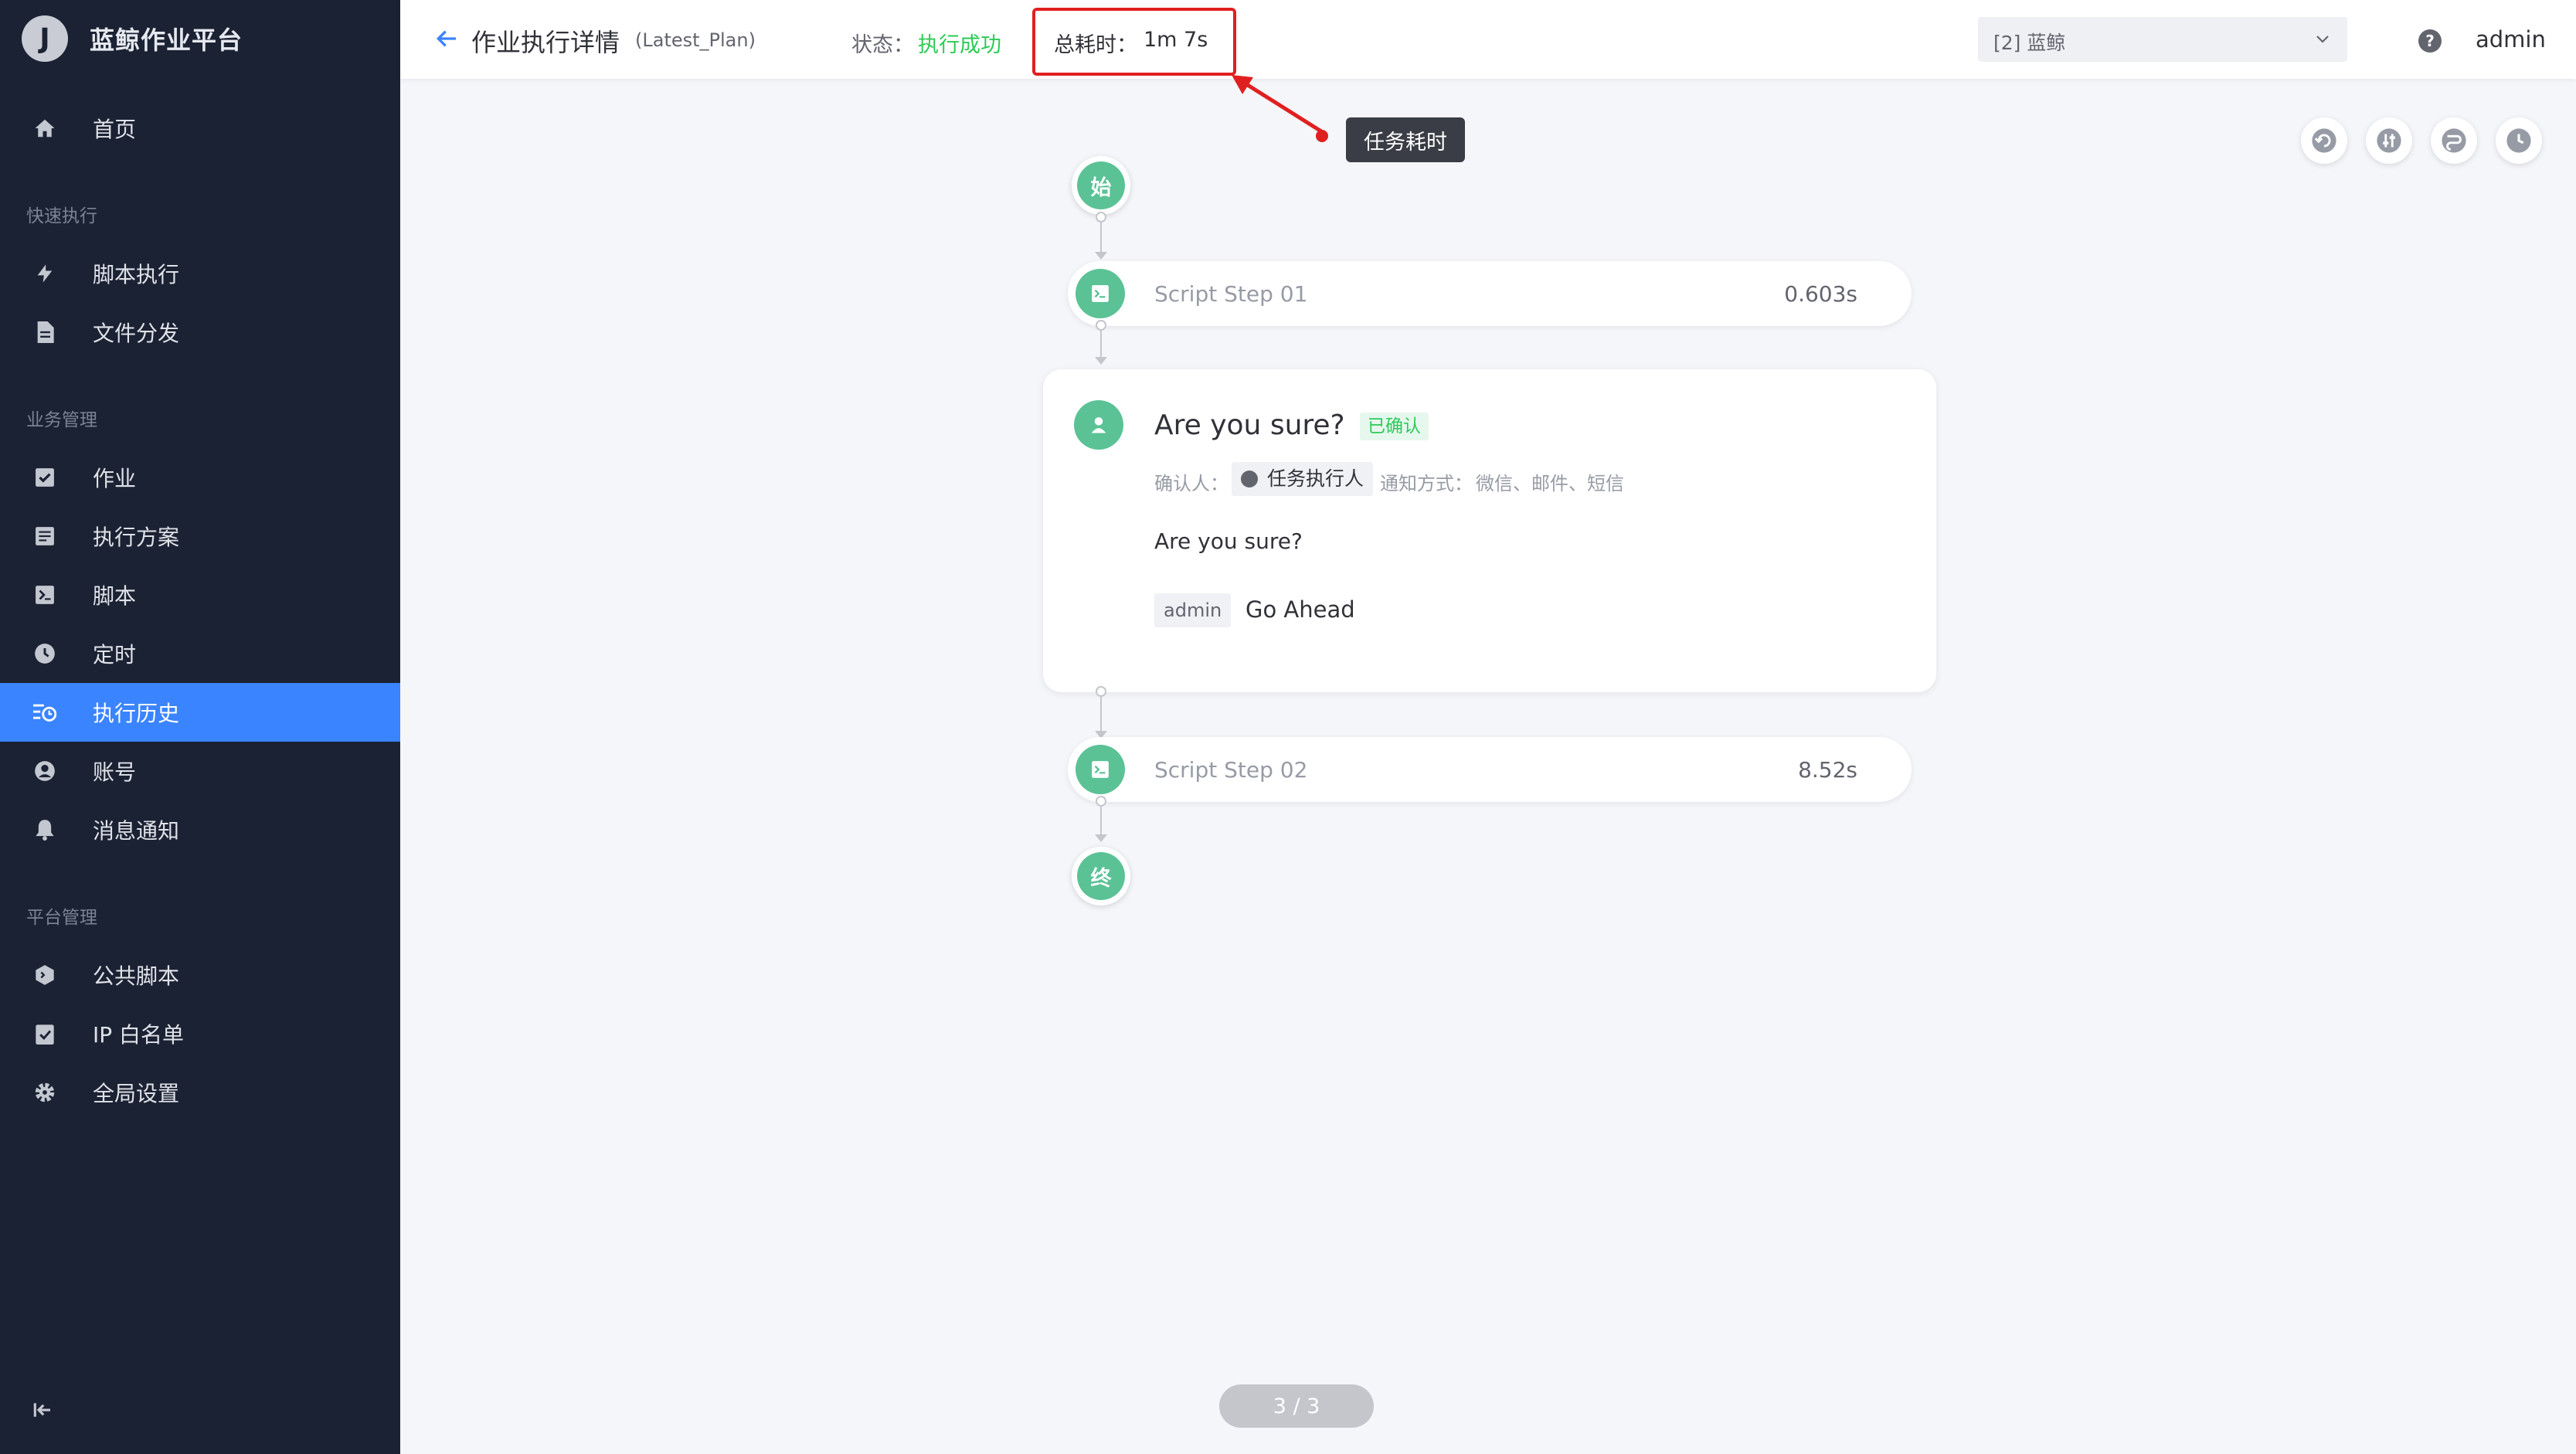 Image resolution: width=2576 pixels, height=1454 pixels. I want to click on sidebar-item-label: 脚本执行, so click(136, 274).